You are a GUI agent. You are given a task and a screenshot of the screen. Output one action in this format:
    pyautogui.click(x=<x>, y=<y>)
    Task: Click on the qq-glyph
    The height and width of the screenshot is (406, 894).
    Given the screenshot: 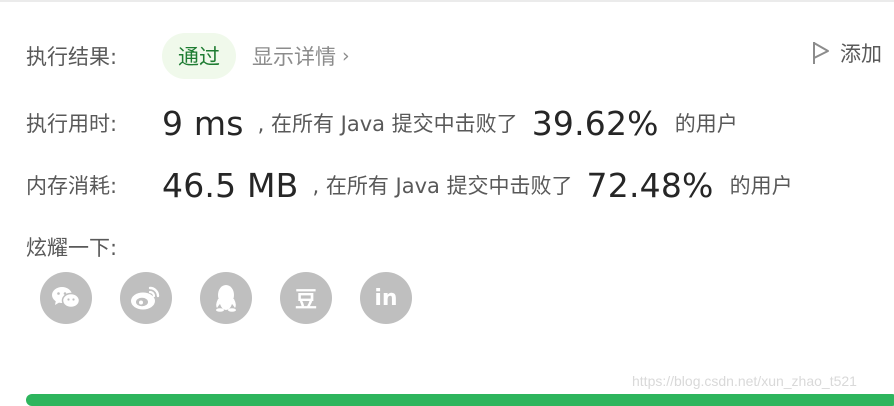 What is the action you would take?
    pyautogui.click(x=226, y=298)
    